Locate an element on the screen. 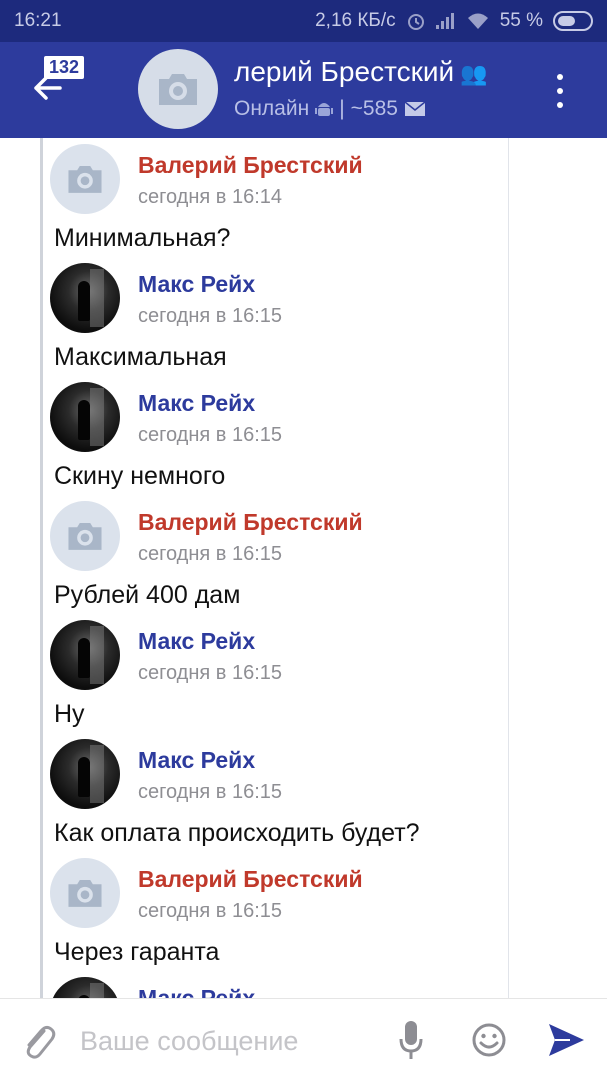 The height and width of the screenshot is (1080, 607). message-item: Макс Рейх is located at coordinates (280, 984).